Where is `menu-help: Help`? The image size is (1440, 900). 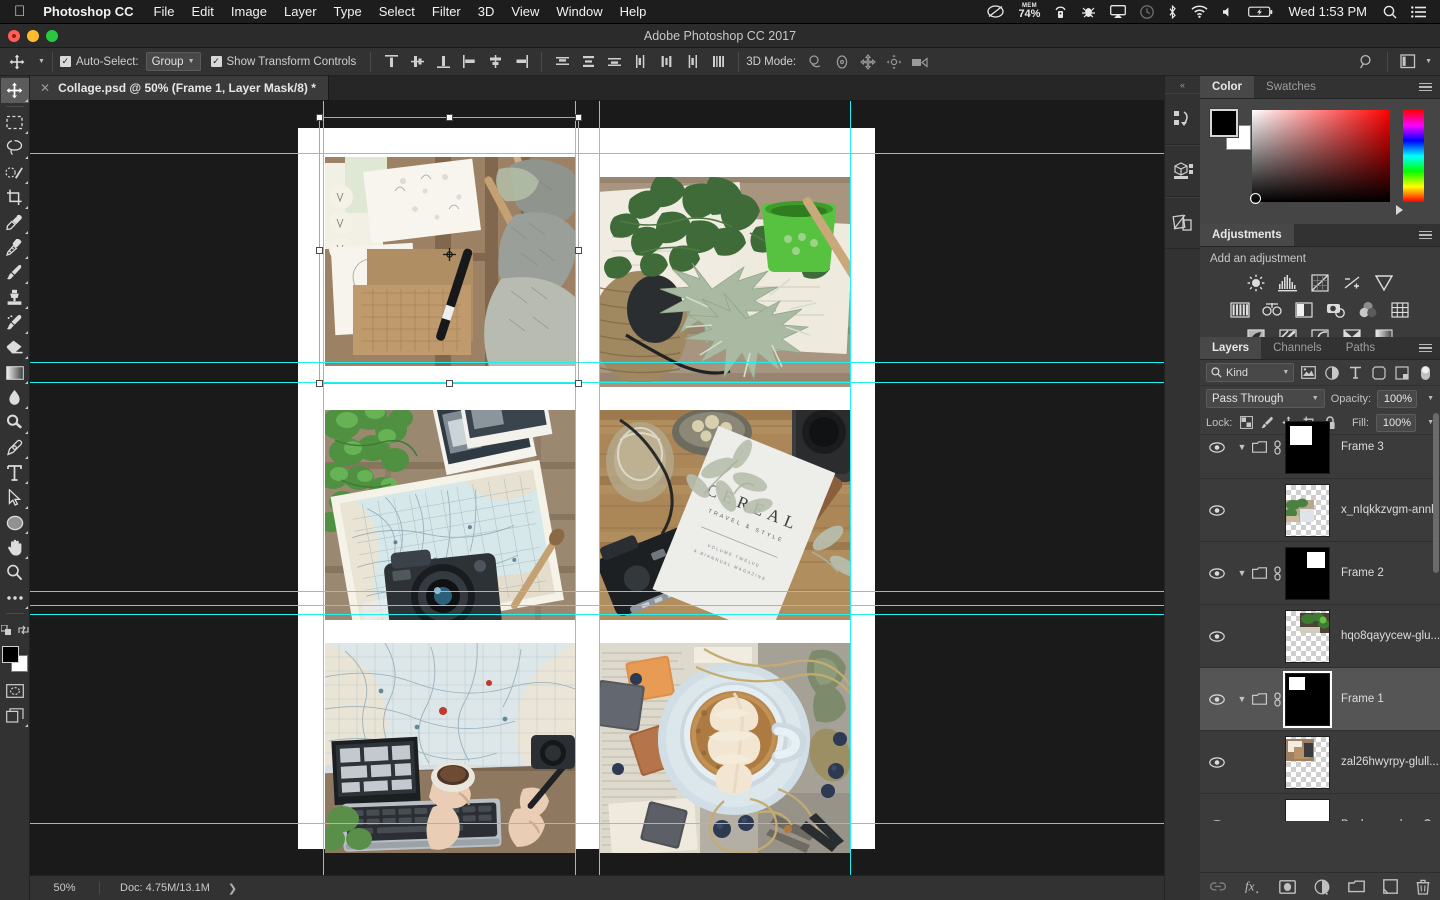 menu-help: Help is located at coordinates (633, 11).